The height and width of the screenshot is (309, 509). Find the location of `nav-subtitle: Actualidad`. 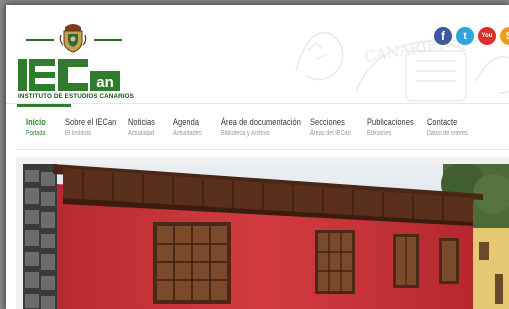

nav-subtitle: Actualidad is located at coordinates (141, 133).